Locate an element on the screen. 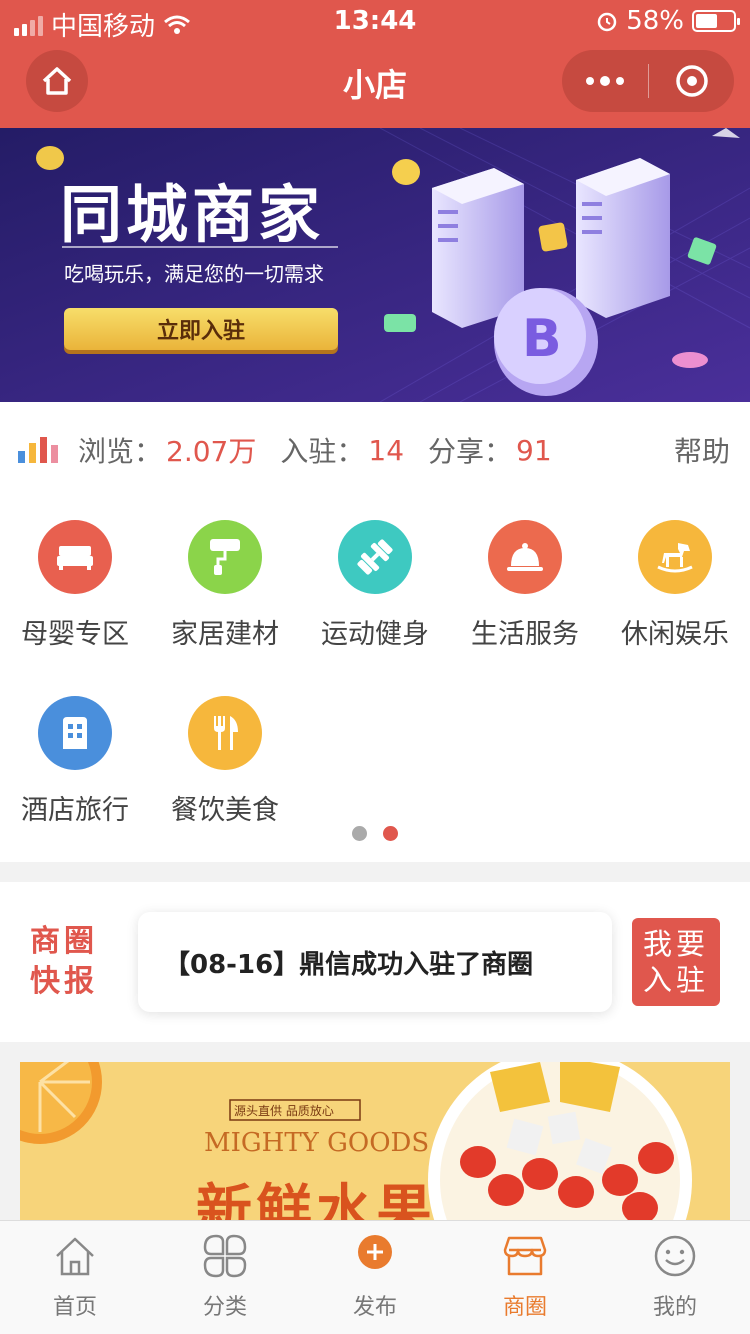 This screenshot has height=1334, width=750. joined-label: 入驻： is located at coordinates (322, 451).